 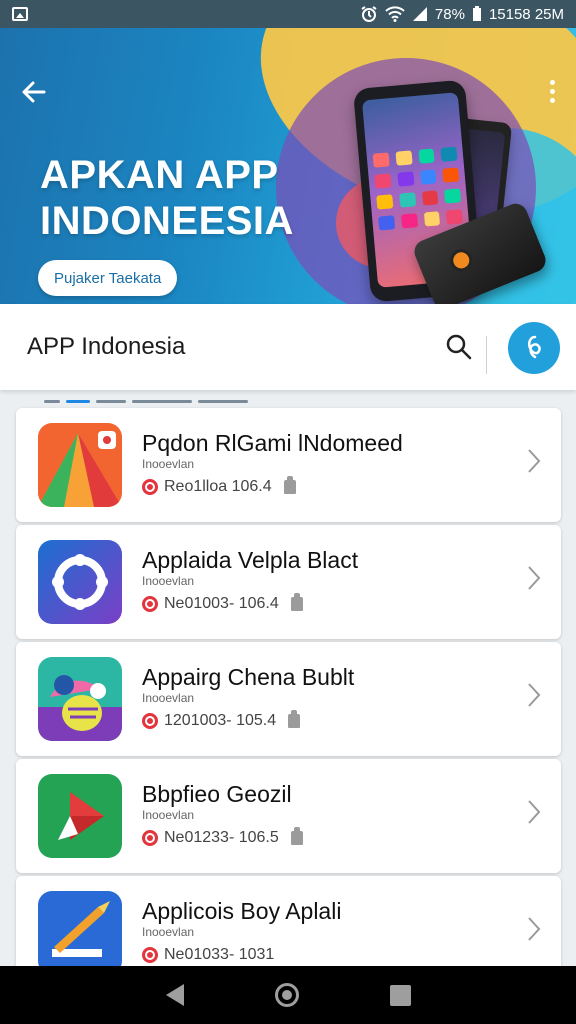 I want to click on voice-button, so click(x=534, y=348).